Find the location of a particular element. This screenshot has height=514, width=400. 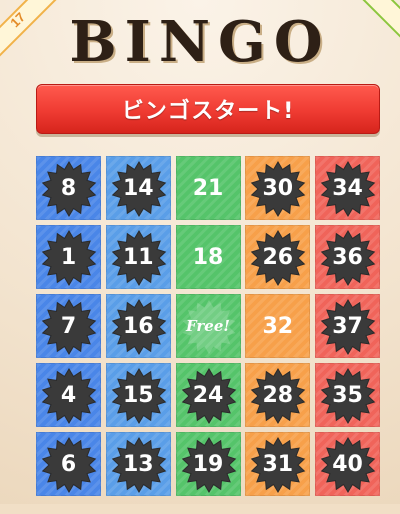

bingo-cell: 1 is located at coordinates (68, 257).